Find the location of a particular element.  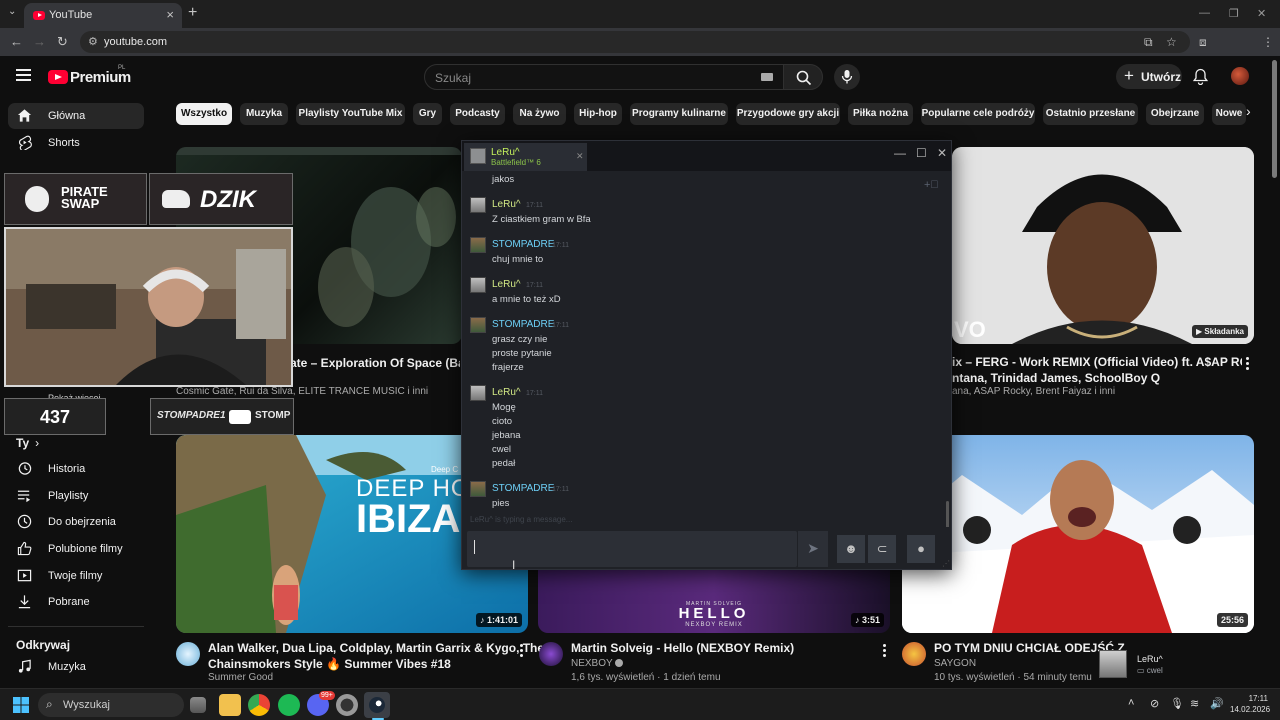

chat-scrollbar is located at coordinates (947, 514).